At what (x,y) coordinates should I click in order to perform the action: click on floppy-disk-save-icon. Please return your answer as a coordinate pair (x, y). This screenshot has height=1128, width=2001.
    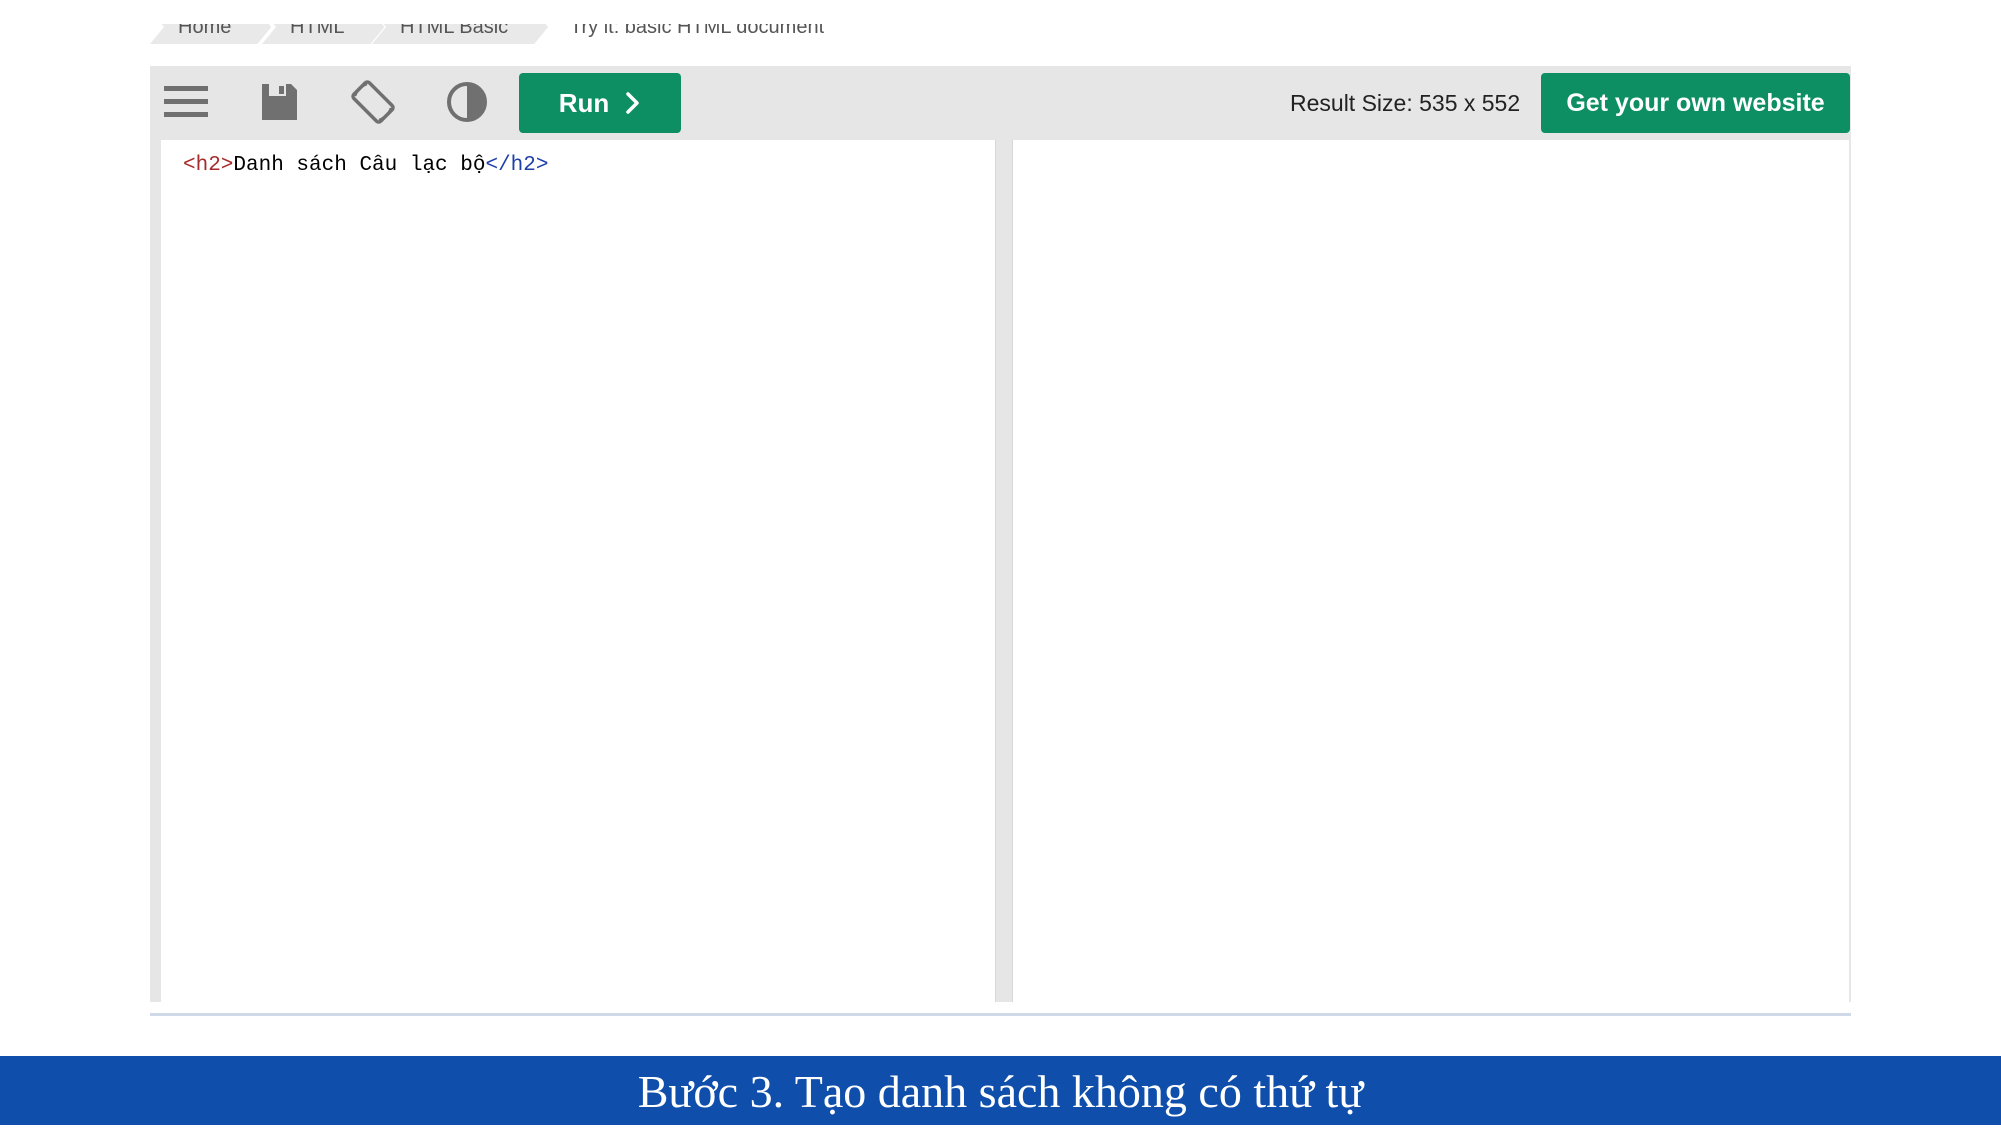
    Looking at the image, I should click on (279, 102).